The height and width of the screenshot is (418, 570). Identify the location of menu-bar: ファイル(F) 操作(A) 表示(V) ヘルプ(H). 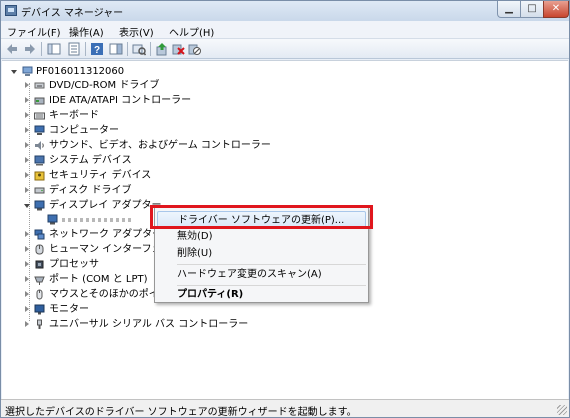
(285, 30).